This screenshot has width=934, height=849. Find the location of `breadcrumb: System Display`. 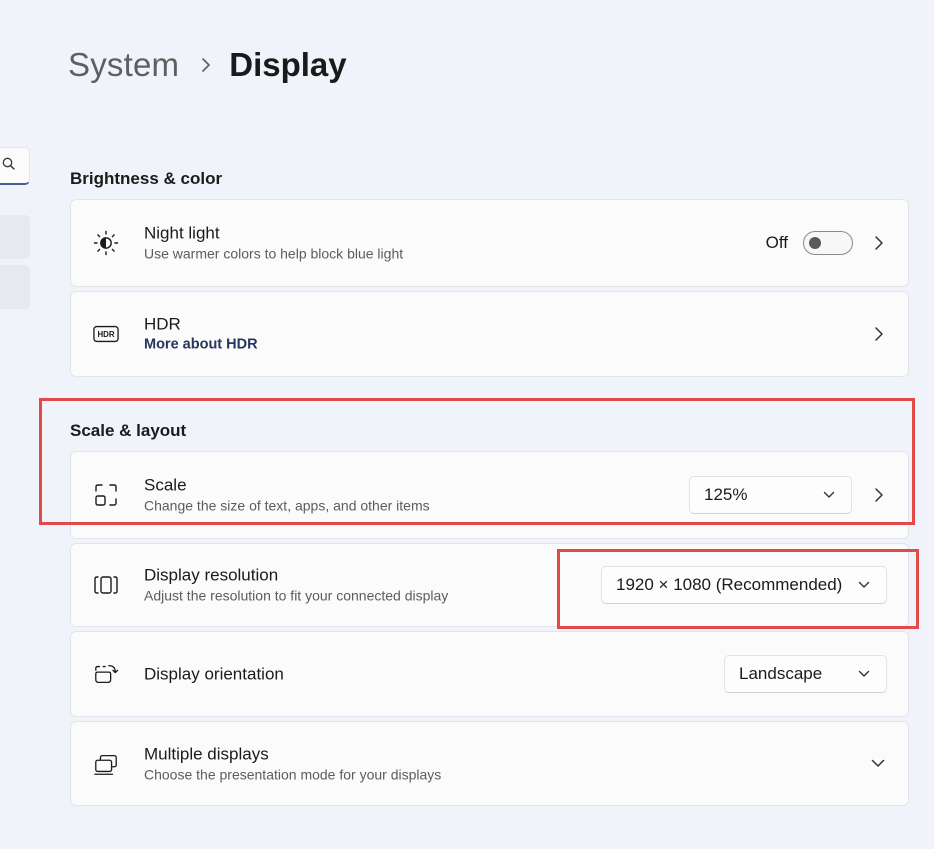

breadcrumb: System Display is located at coordinates (207, 65).